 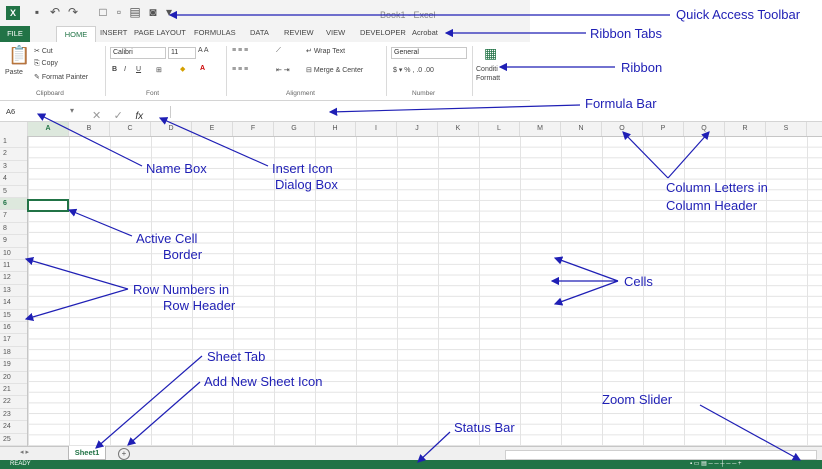 What do you see at coordinates (19, 55) in the screenshot?
I see `paste-icon: 📋` at bounding box center [19, 55].